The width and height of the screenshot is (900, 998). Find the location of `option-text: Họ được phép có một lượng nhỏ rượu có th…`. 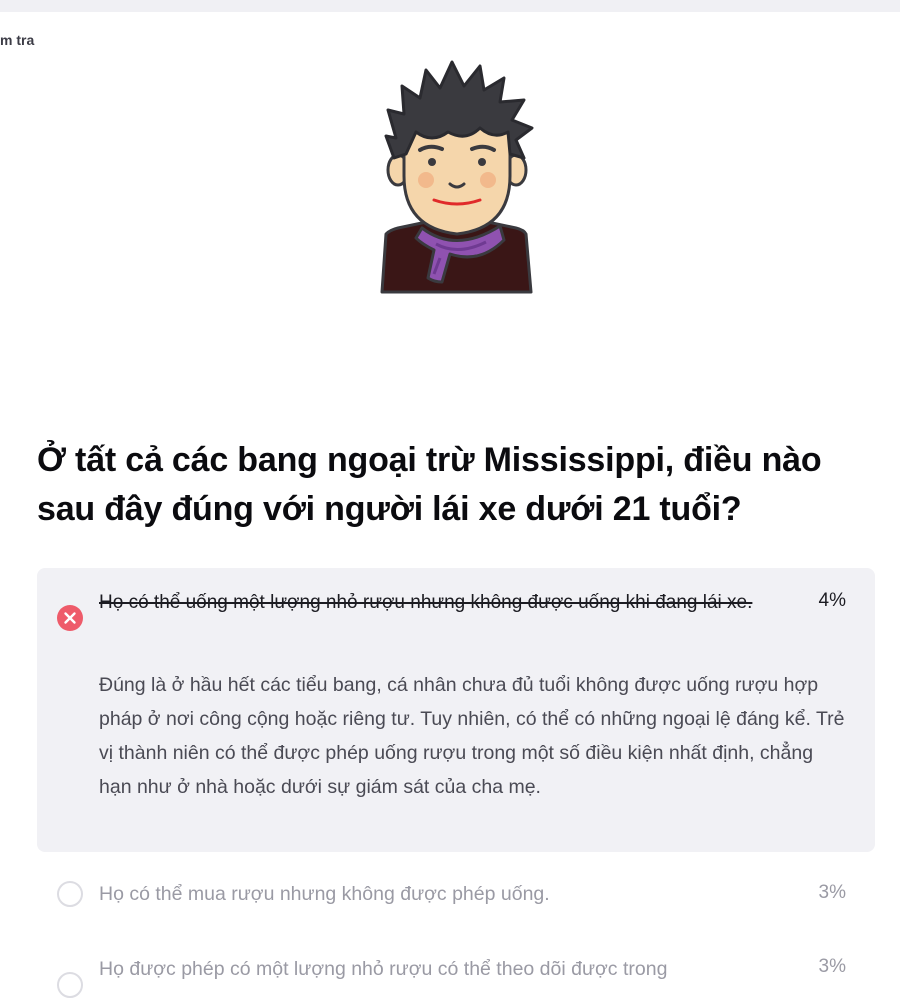

option-text: Họ được phép có một lượng nhỏ rượu có th… is located at coordinates (383, 969).